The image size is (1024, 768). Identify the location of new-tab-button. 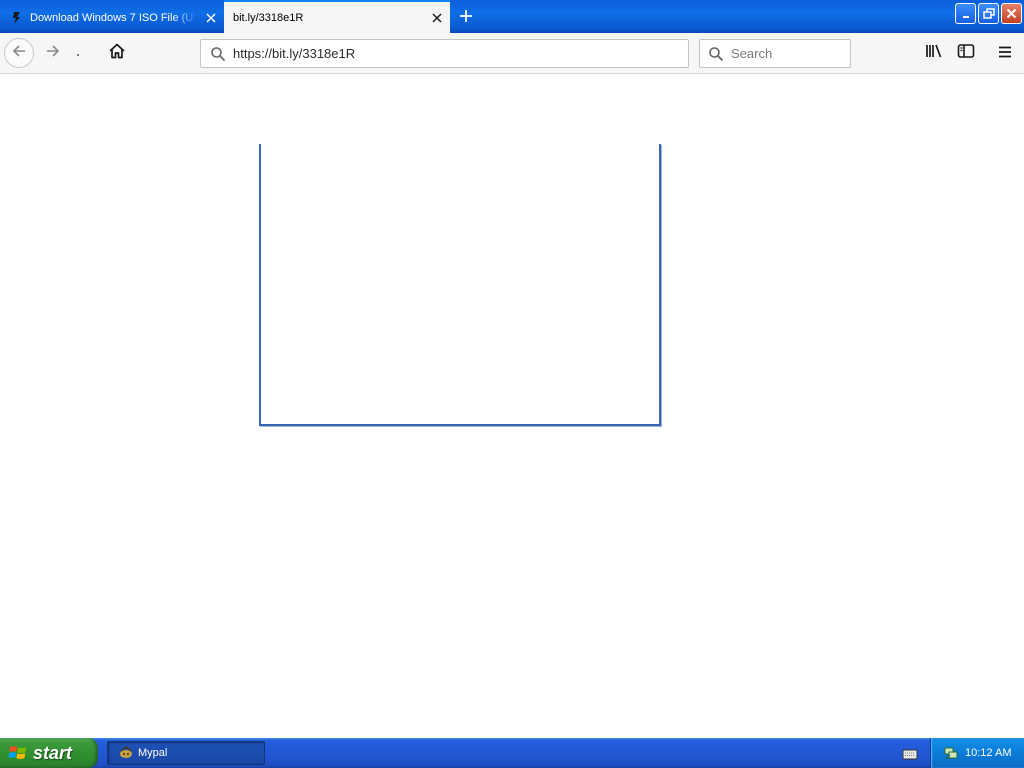
(466, 17).